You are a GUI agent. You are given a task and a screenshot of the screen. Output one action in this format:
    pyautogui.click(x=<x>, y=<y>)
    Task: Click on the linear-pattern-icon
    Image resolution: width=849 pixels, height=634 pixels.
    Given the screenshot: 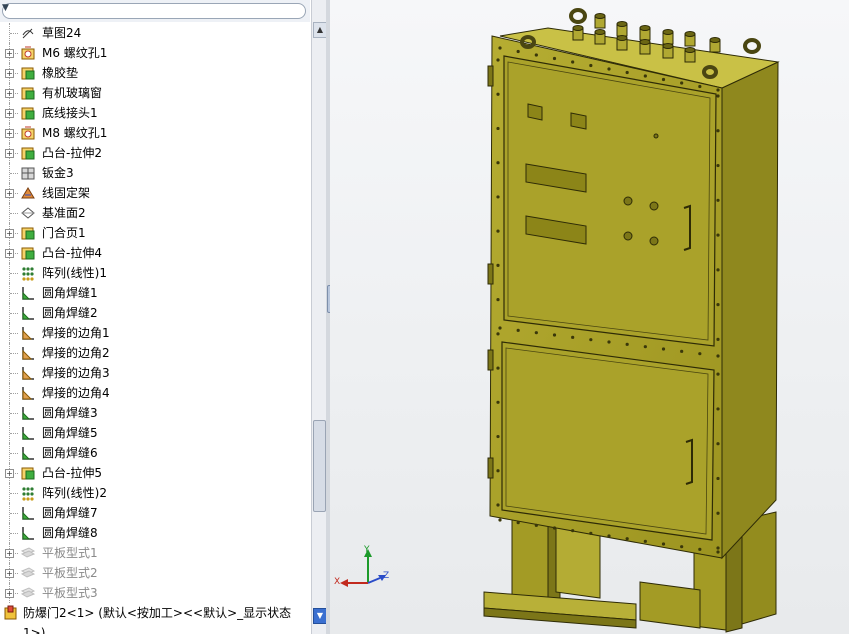 What is the action you would take?
    pyautogui.click(x=28, y=274)
    